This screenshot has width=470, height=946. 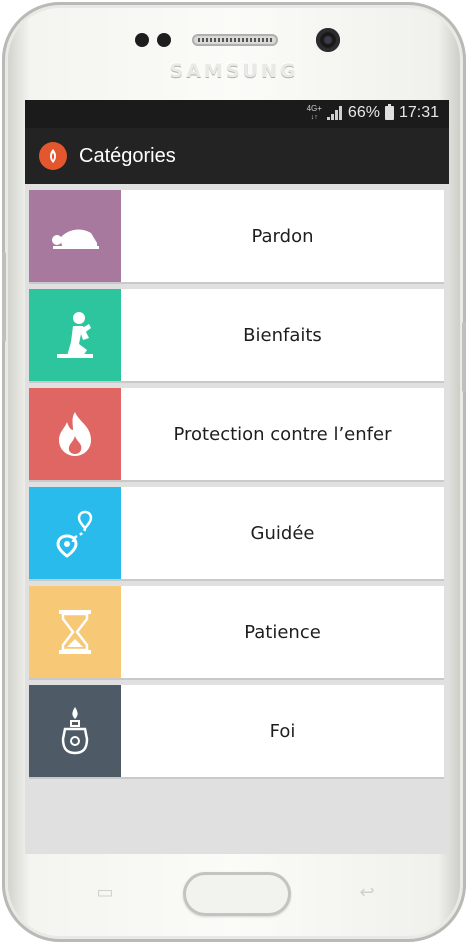 I want to click on category-item-foi: Foi, so click(x=236, y=731).